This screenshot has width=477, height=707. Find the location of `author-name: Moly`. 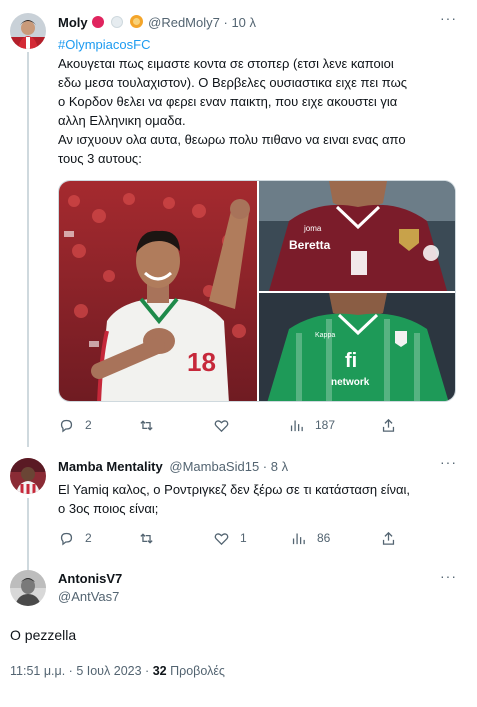

author-name: Moly is located at coordinates (73, 22).